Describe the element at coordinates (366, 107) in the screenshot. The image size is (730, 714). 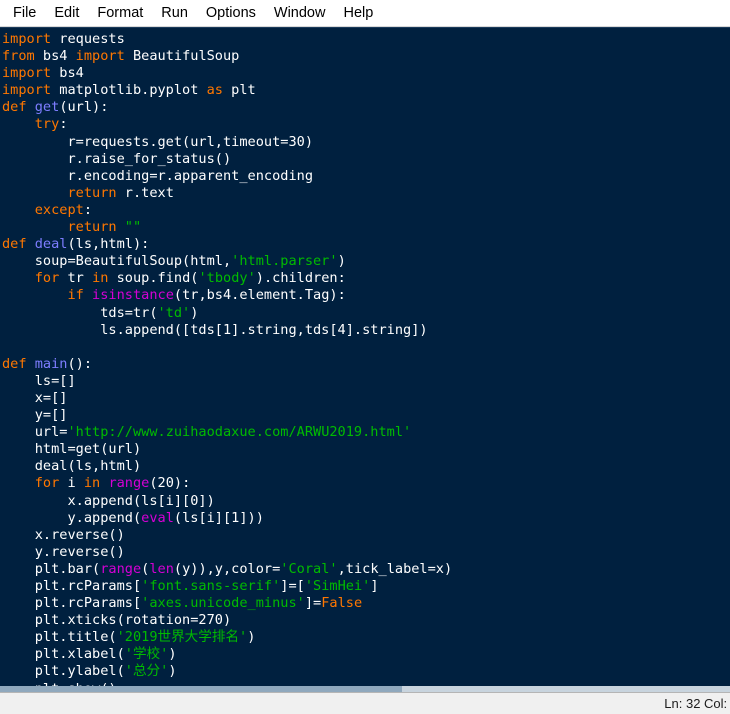
I see `code-line: def get(url):` at that location.